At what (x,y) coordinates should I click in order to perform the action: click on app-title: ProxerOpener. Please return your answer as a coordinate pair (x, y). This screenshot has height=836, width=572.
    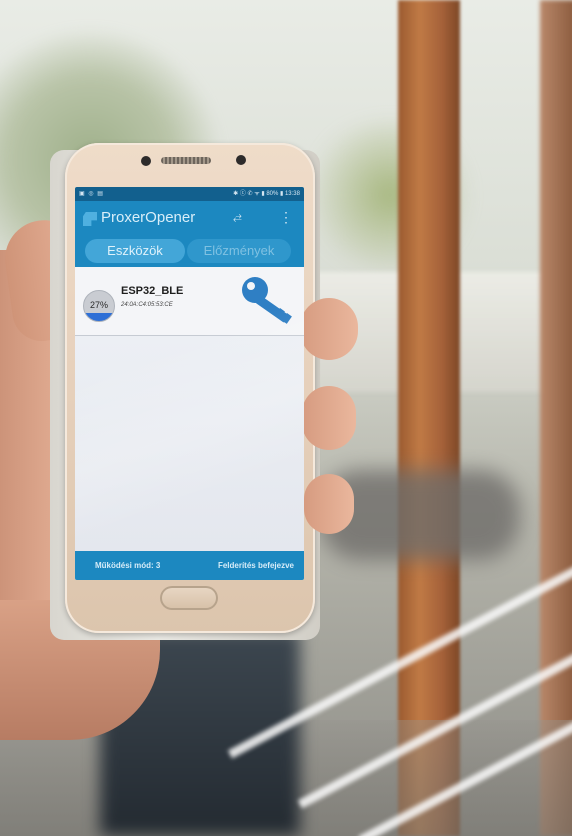
    Looking at the image, I should click on (148, 217).